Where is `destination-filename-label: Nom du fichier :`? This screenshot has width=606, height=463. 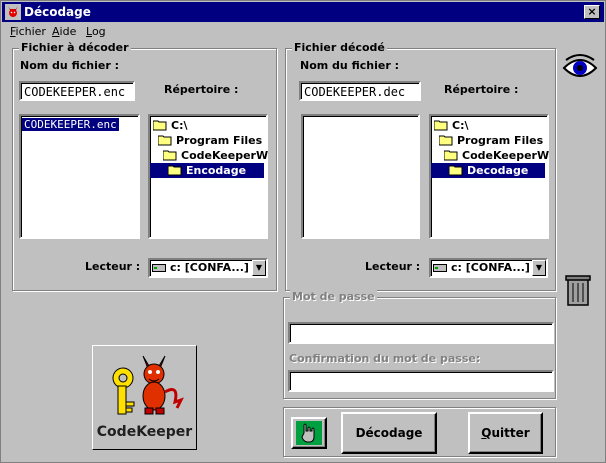 destination-filename-label: Nom du fichier : is located at coordinates (349, 65).